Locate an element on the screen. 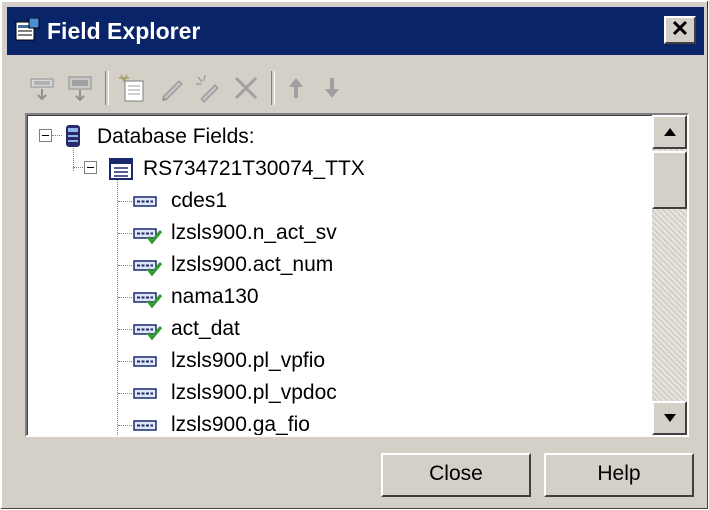 The height and width of the screenshot is (510, 709). field-row: lzsls900.pl_vpdoc is located at coordinates (339, 393).